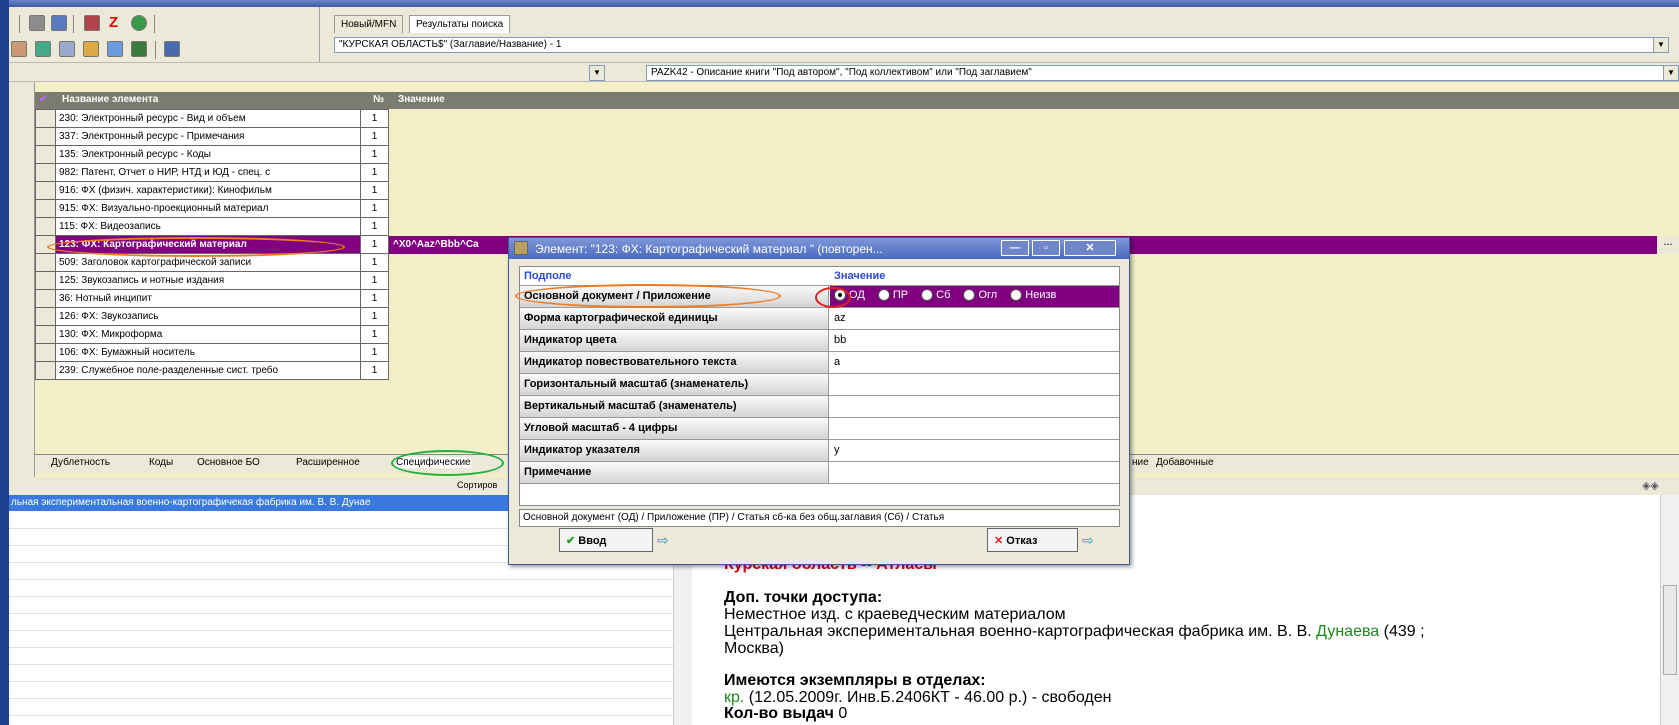  I want to click on close-icon: ✕, so click(1090, 248).